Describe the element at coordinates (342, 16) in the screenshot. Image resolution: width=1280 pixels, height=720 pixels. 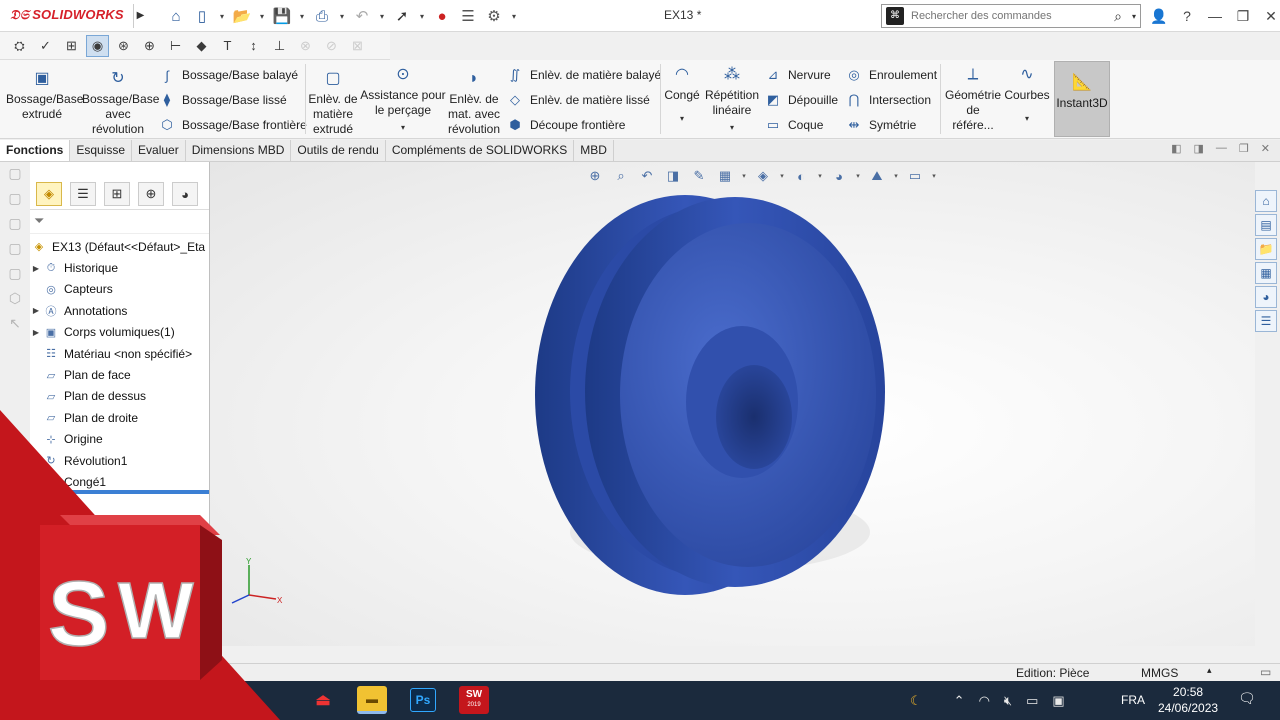
I see `print-dropdown-icon: ▾` at that location.